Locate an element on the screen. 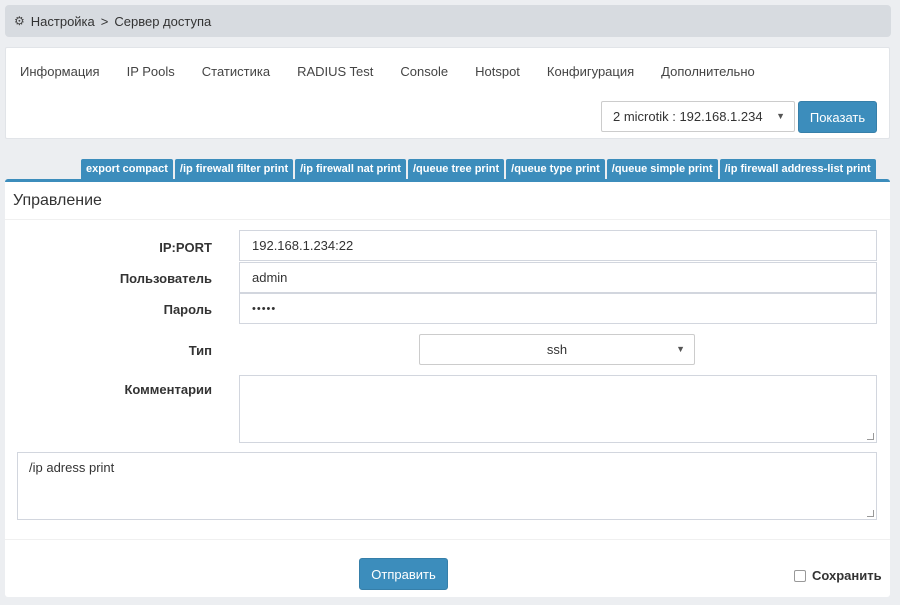 The width and height of the screenshot is (900, 605). server-select-value: 2 microtik : 192.168.1.234 is located at coordinates (688, 116).